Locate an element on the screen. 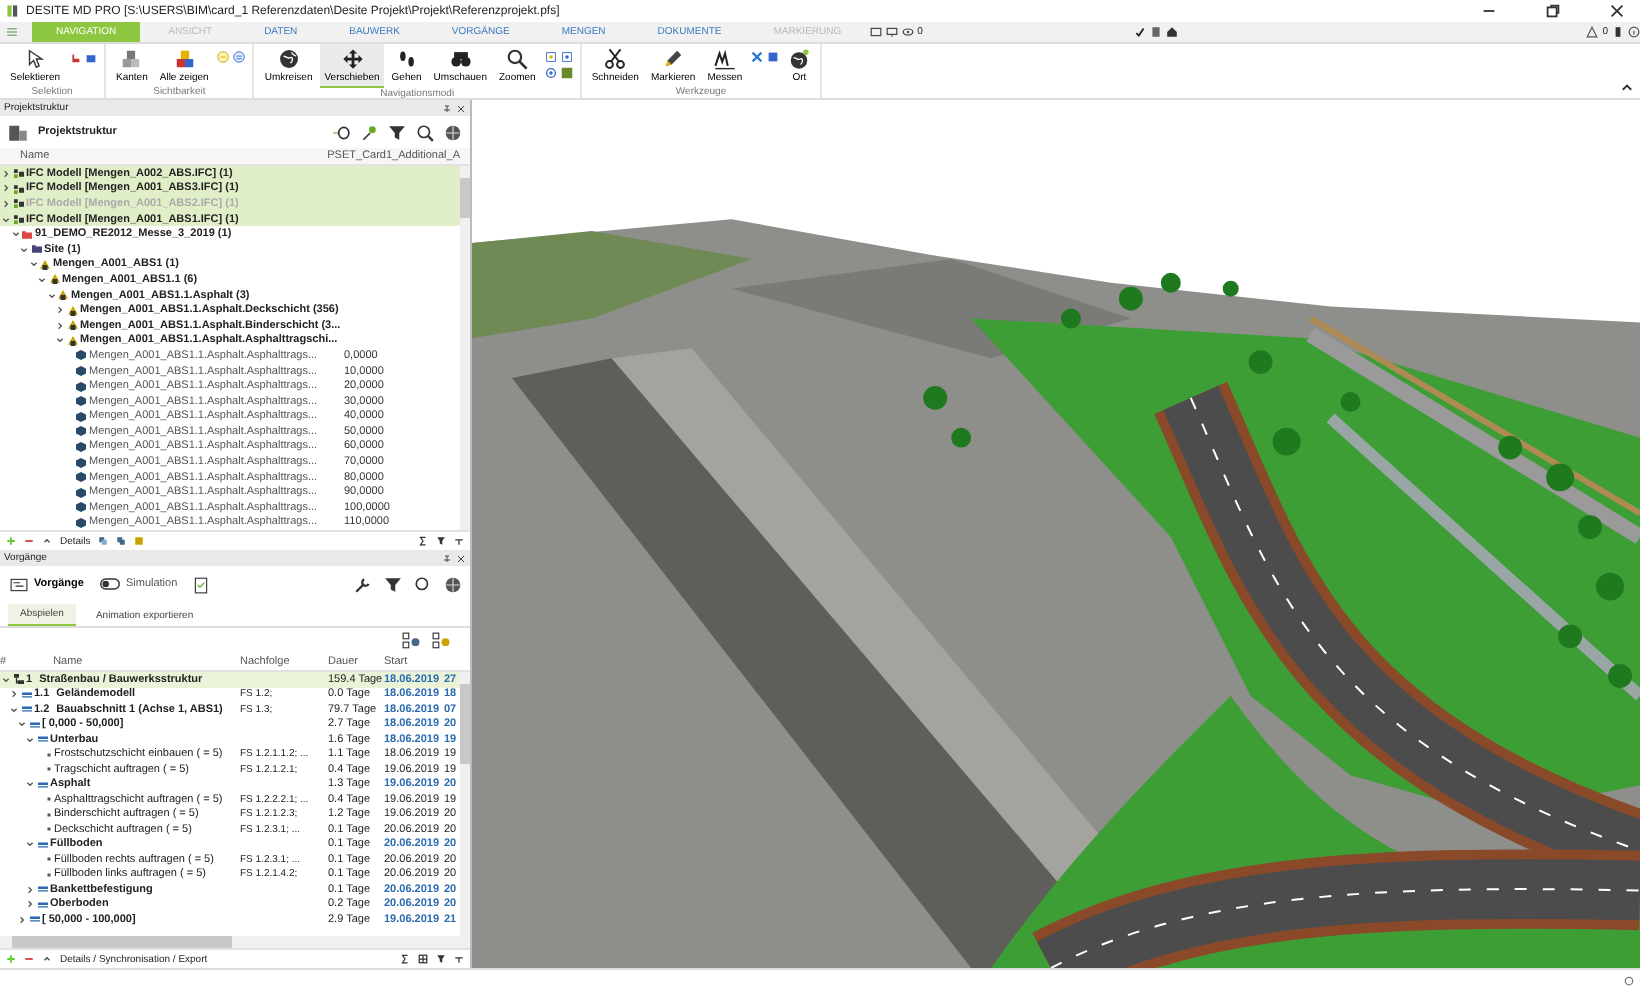  pin-marker-icon is located at coordinates (369, 132).